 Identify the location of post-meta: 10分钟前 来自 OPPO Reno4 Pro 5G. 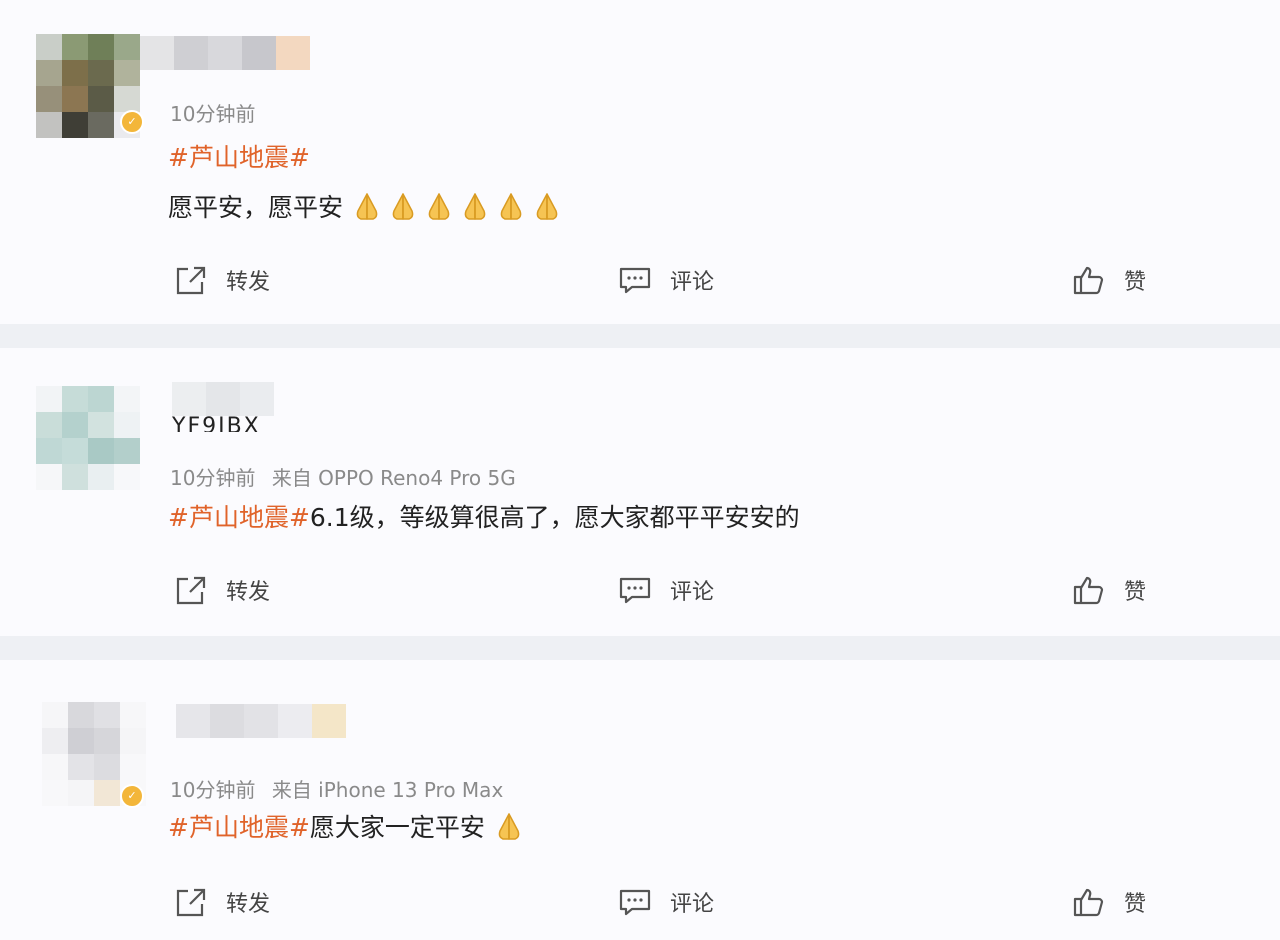
(343, 476).